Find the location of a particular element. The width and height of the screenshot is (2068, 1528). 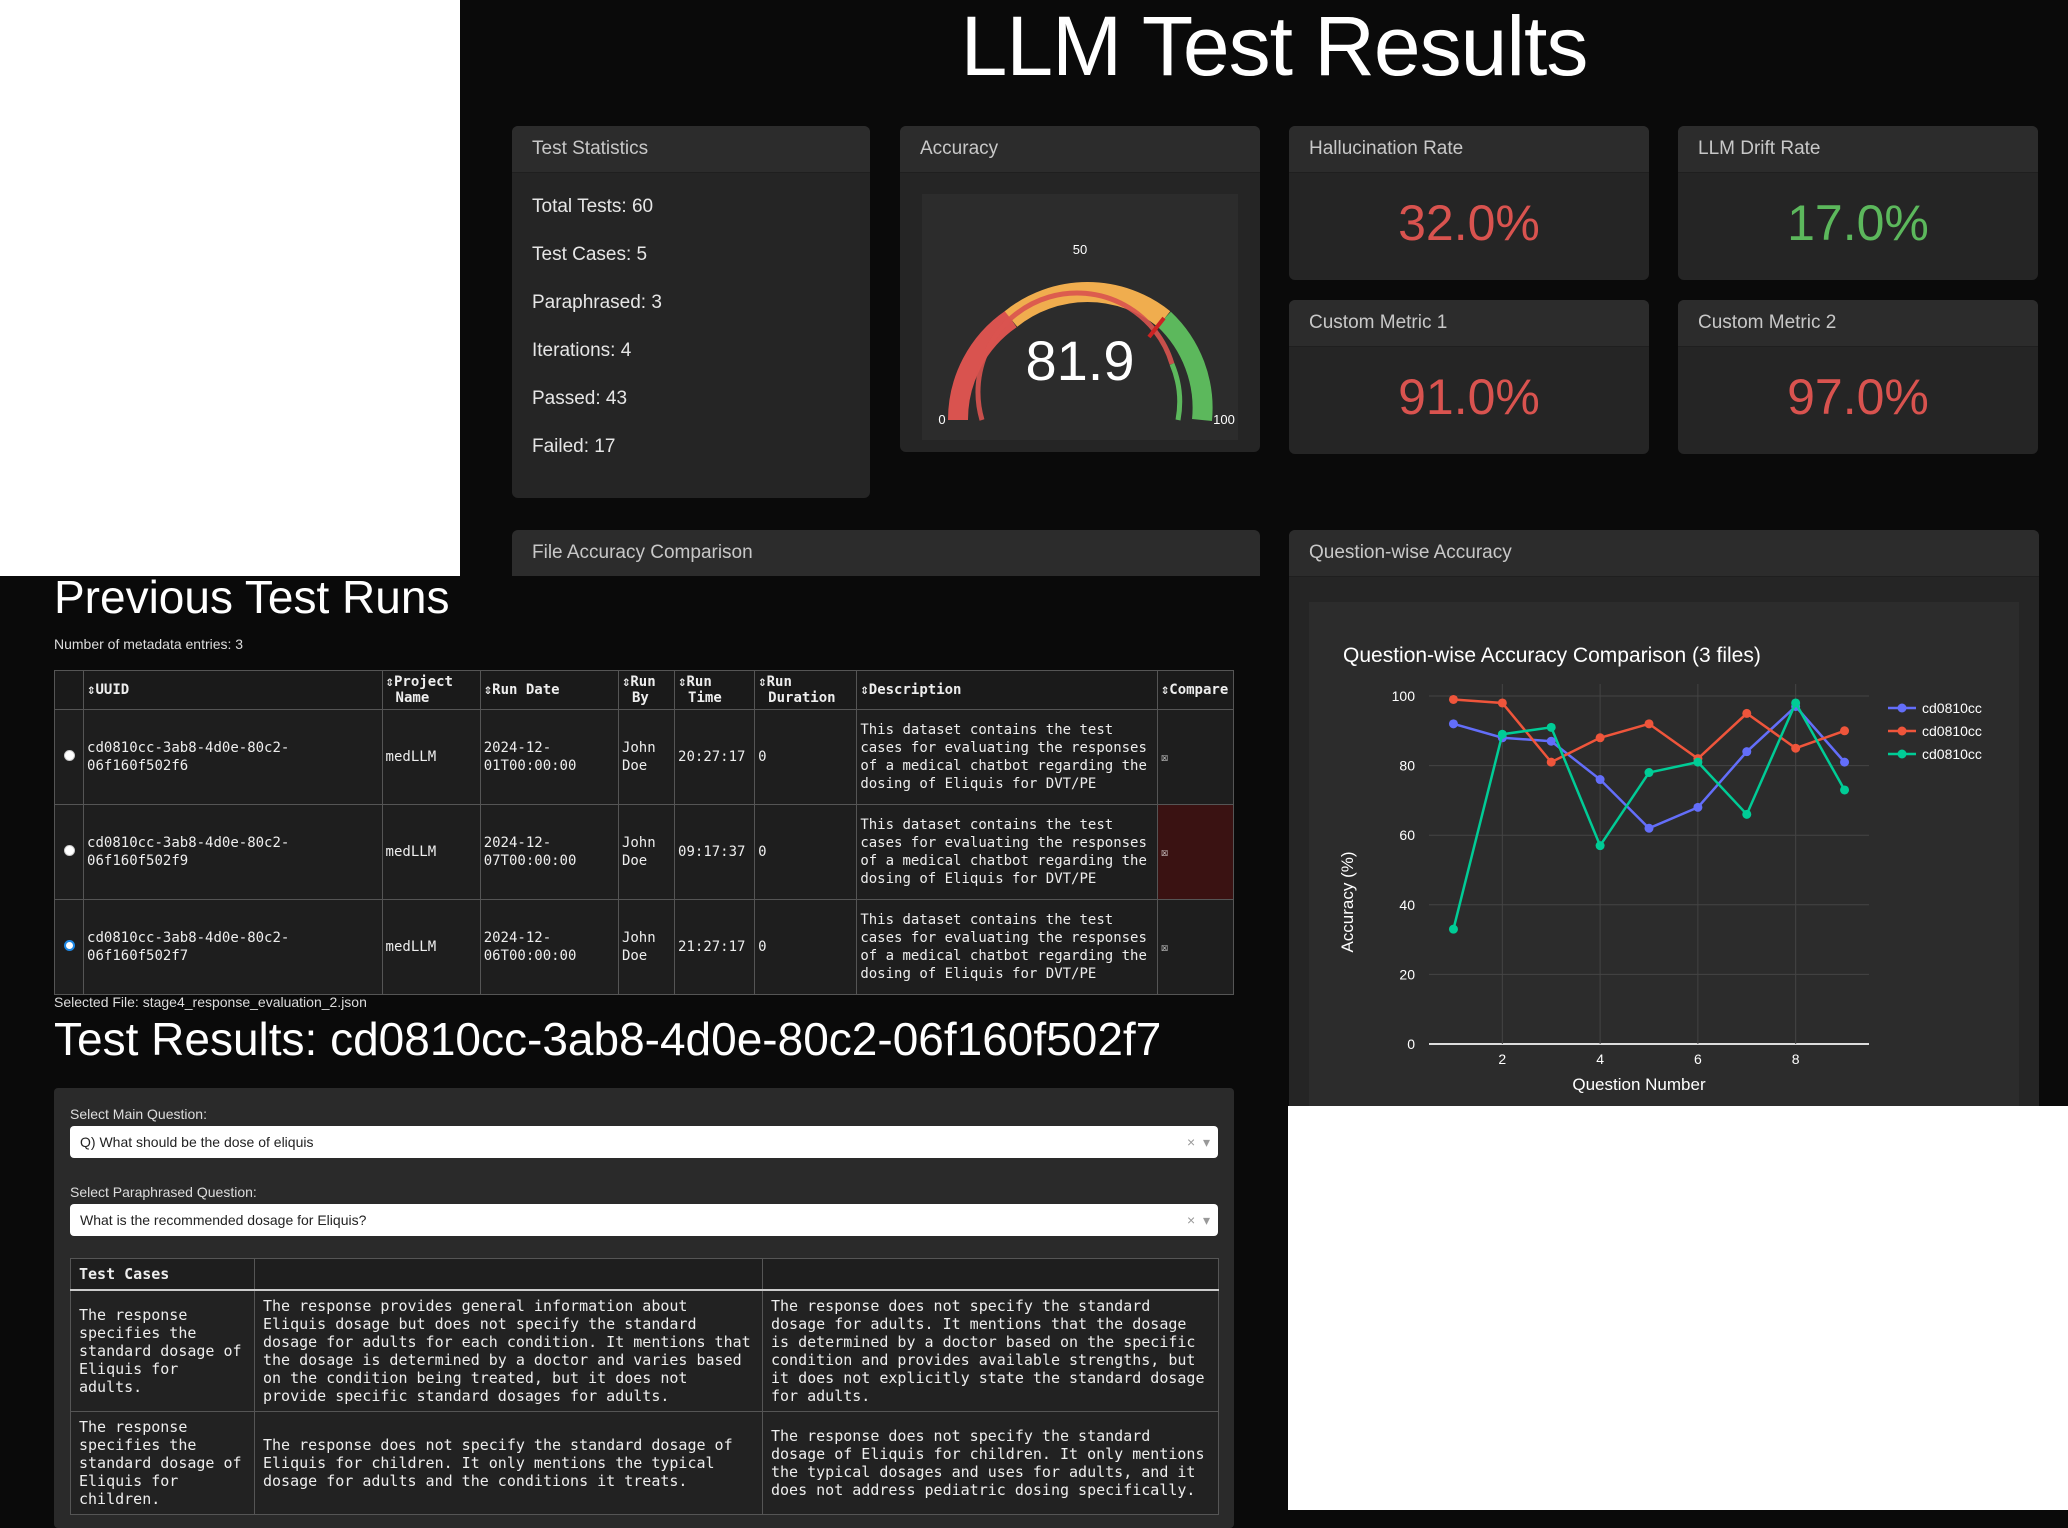

gauge-panel: 81.9 50 0 100 is located at coordinates (1080, 317).